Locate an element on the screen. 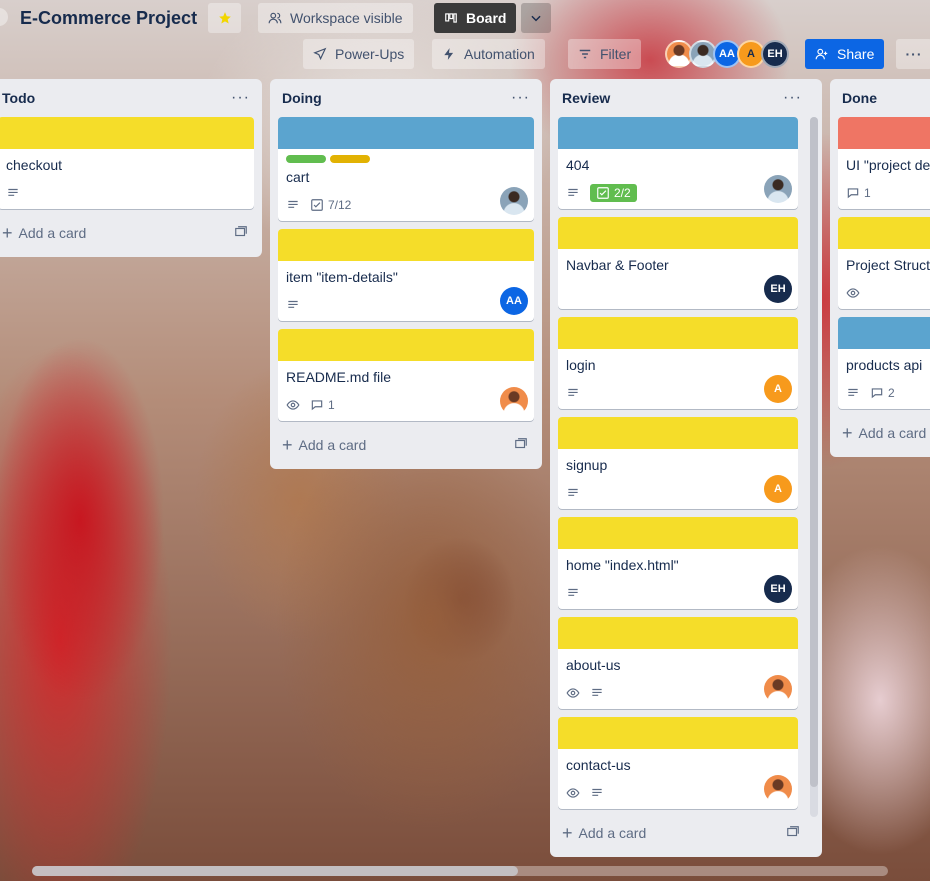 The image size is (930, 881). checklist-badge: 7/12 is located at coordinates (330, 205).